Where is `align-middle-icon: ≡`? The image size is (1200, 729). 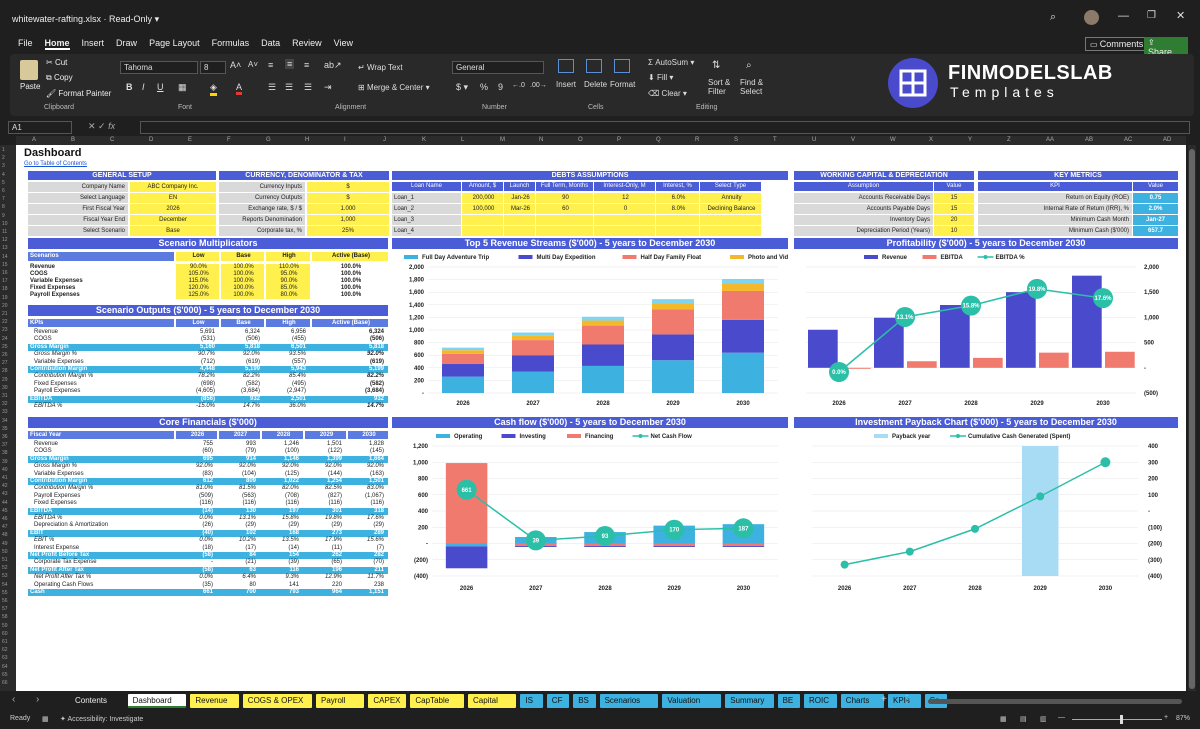 align-middle-icon: ≡ is located at coordinates (290, 64).